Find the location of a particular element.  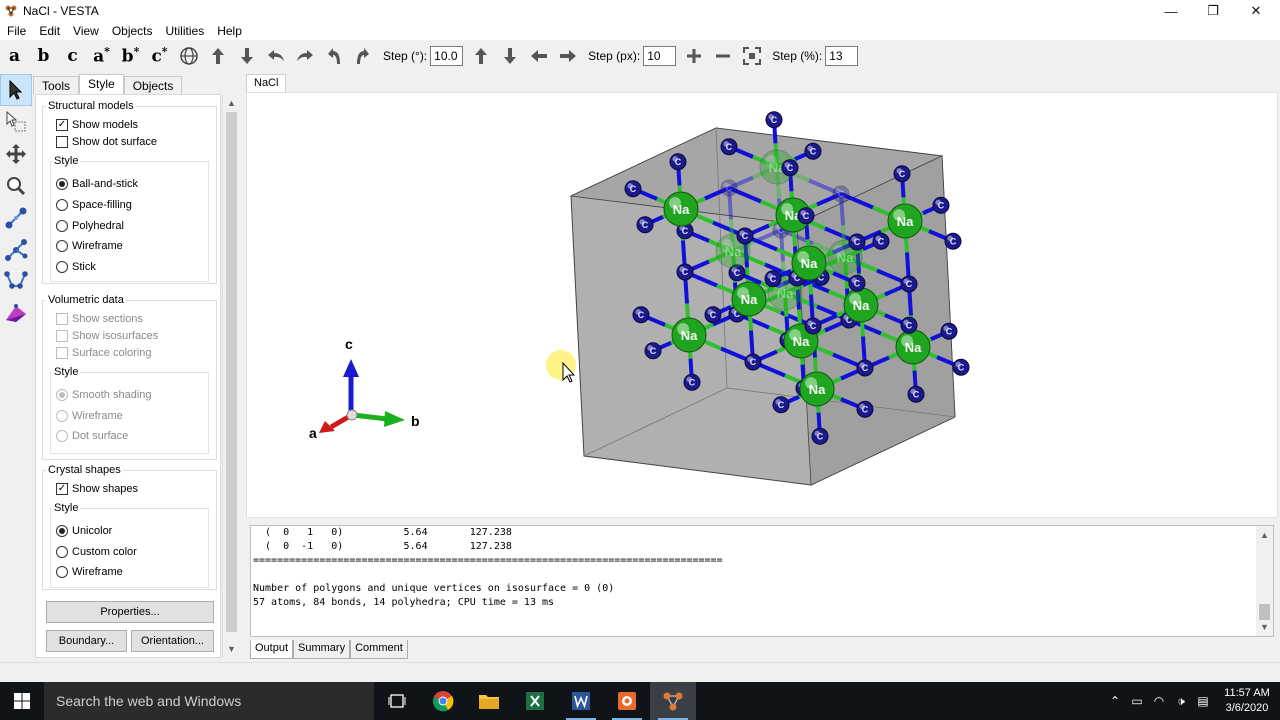

vol-style-wireframe: Wireframe is located at coordinates (89, 416).